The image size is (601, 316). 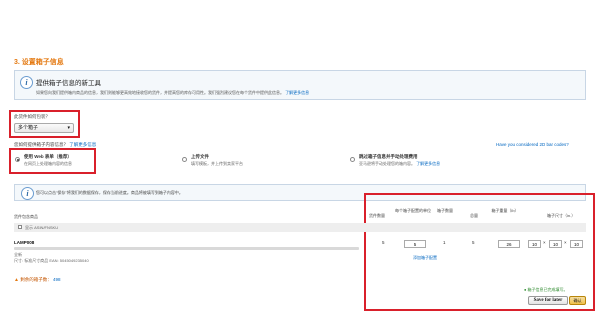 What do you see at coordinates (387, 163) in the screenshot?
I see `skip-box-info-subtitle-text: 亚马逊将手动处理您的箱内容。` at bounding box center [387, 163].